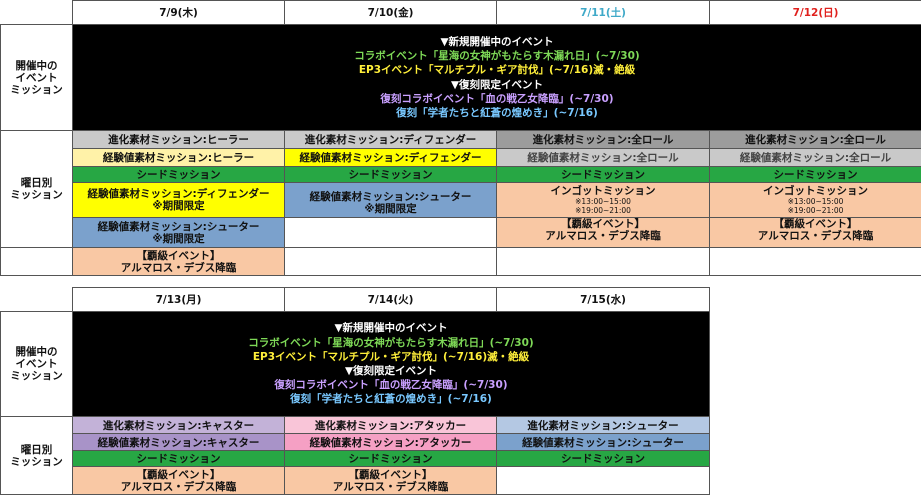 The height and width of the screenshot is (496, 921). I want to click on daily-row-label-cont, so click(36, 261).